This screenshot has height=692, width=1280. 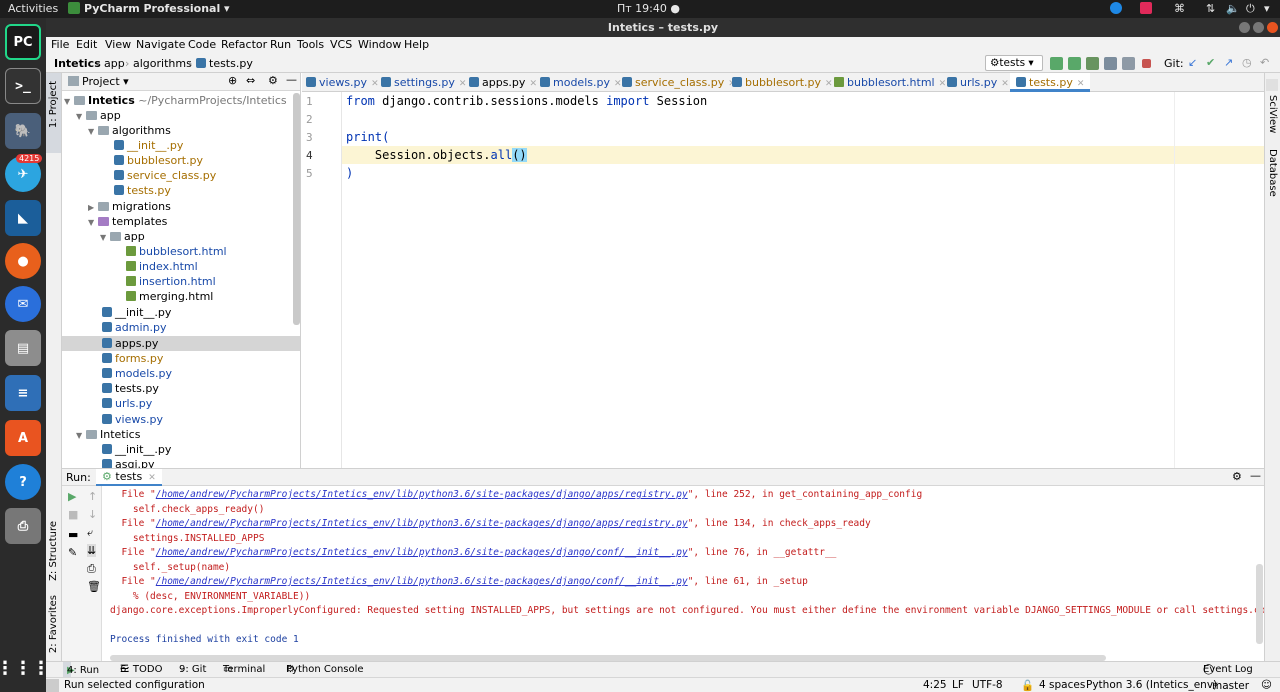 What do you see at coordinates (160, 44) in the screenshot?
I see `menu-navigate: Navigate` at bounding box center [160, 44].